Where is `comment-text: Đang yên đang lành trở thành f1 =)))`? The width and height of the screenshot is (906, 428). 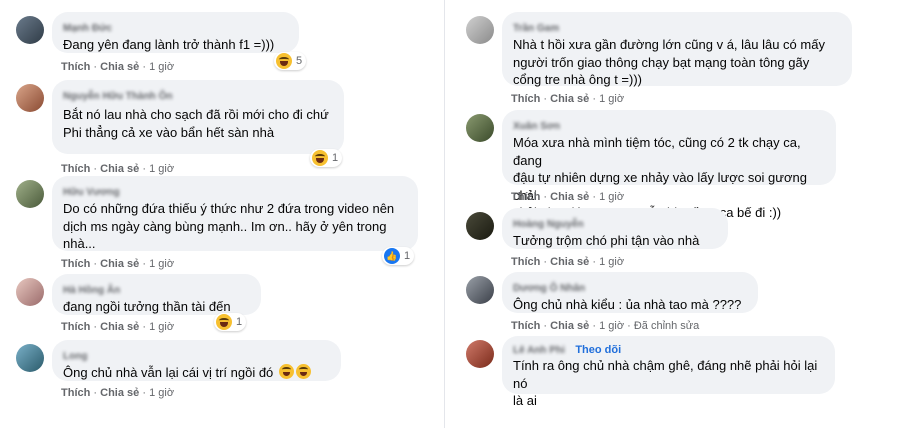
comment-text: Đang yên đang lành trở thành f1 =))) is located at coordinates (169, 44).